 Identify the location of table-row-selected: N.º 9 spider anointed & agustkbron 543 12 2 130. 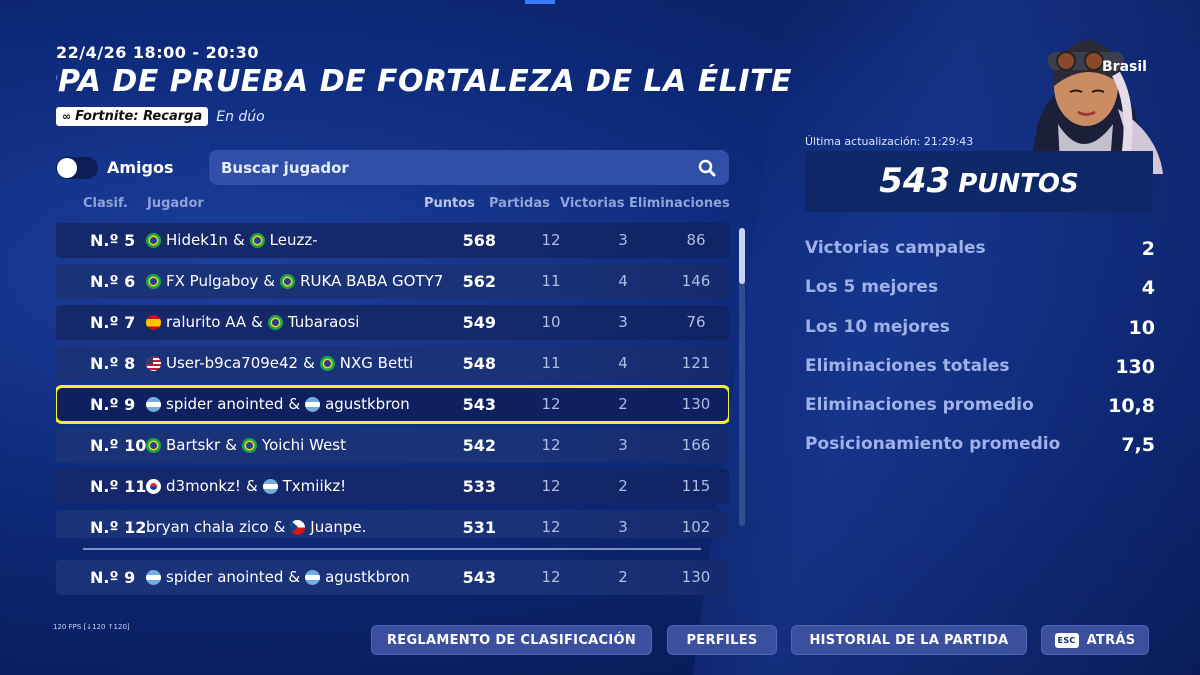
(392, 404).